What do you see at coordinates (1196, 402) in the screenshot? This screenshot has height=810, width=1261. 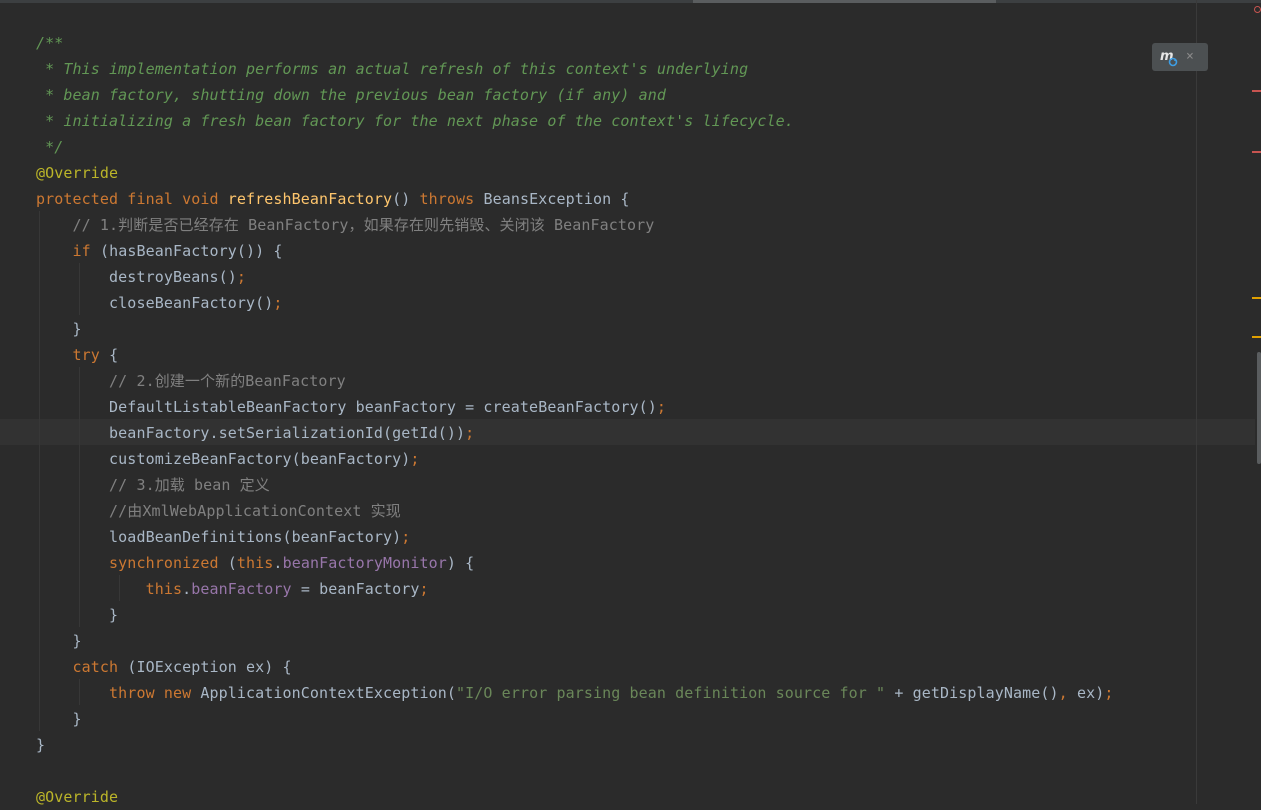 I see `right-margin-guide` at bounding box center [1196, 402].